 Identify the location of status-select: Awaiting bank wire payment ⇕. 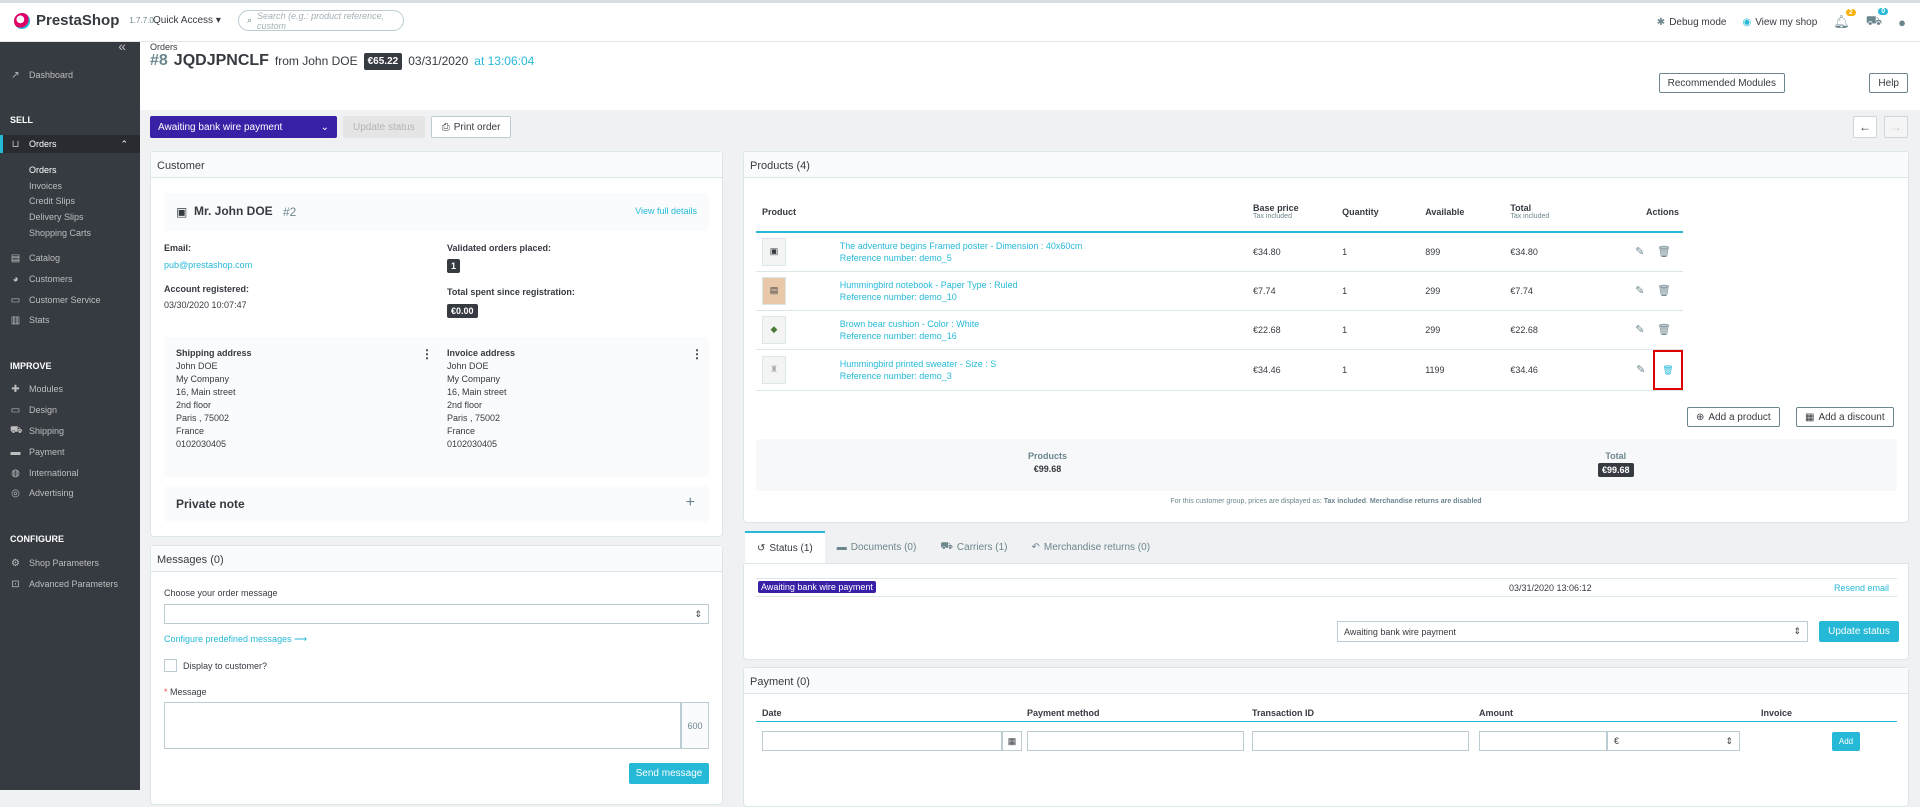
(1572, 631).